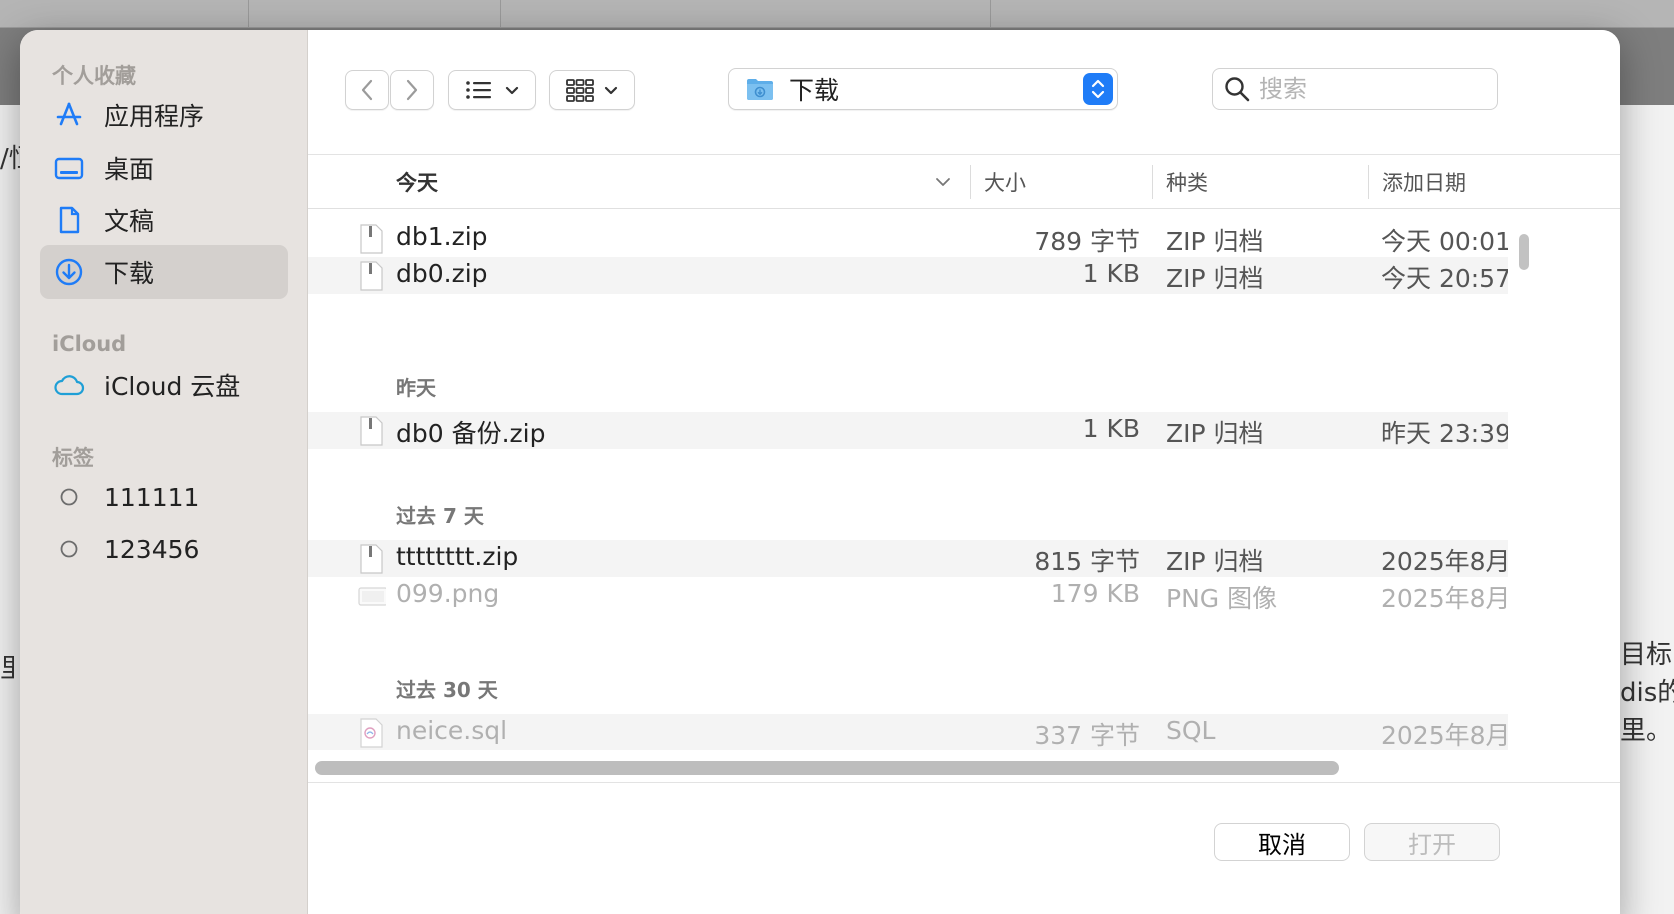 The height and width of the screenshot is (914, 1674). What do you see at coordinates (1482, 182) in the screenshot?
I see `column-date-header: 添加日期` at bounding box center [1482, 182].